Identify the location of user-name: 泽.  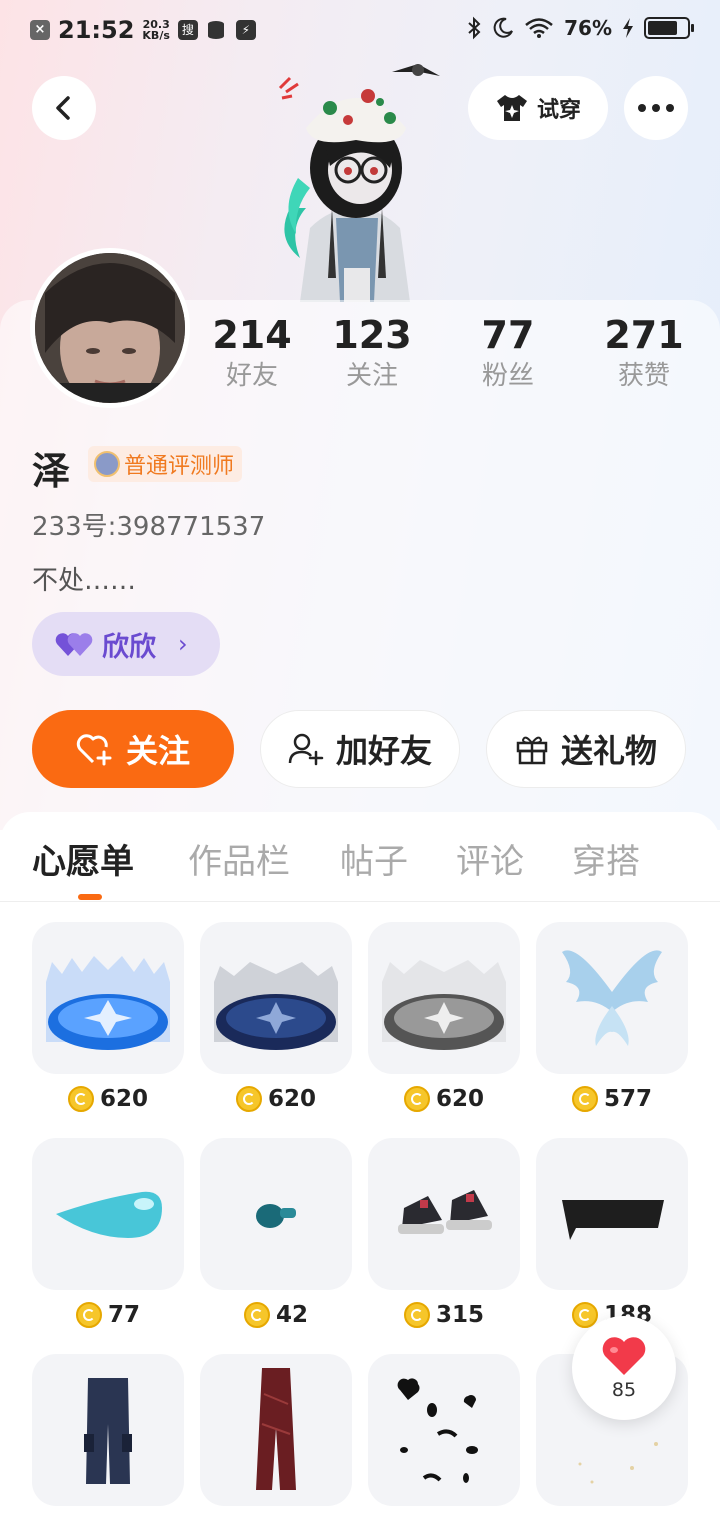
(51, 471).